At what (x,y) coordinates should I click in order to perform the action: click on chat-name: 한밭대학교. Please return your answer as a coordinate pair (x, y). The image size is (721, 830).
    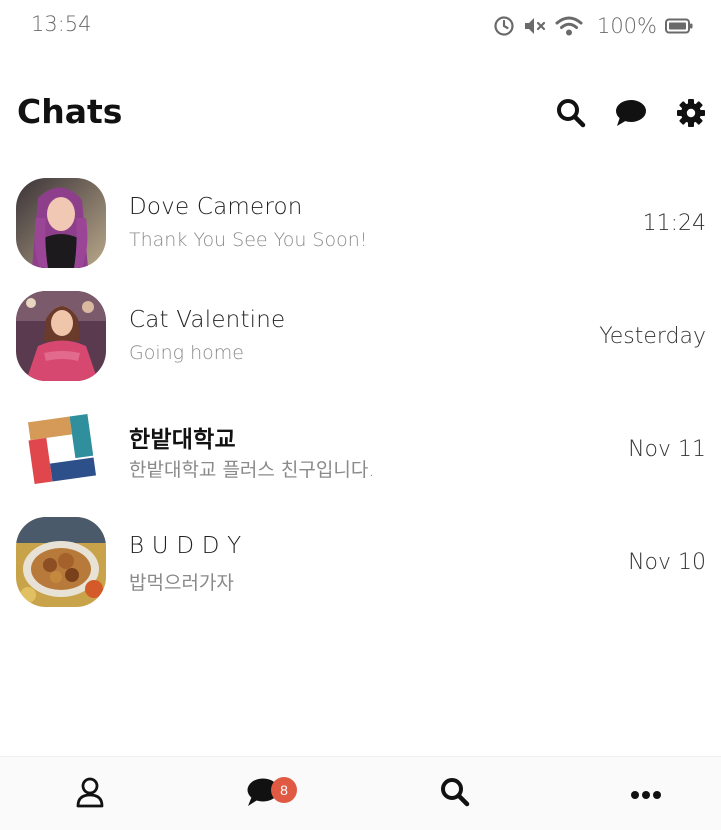
    Looking at the image, I should click on (182, 440).